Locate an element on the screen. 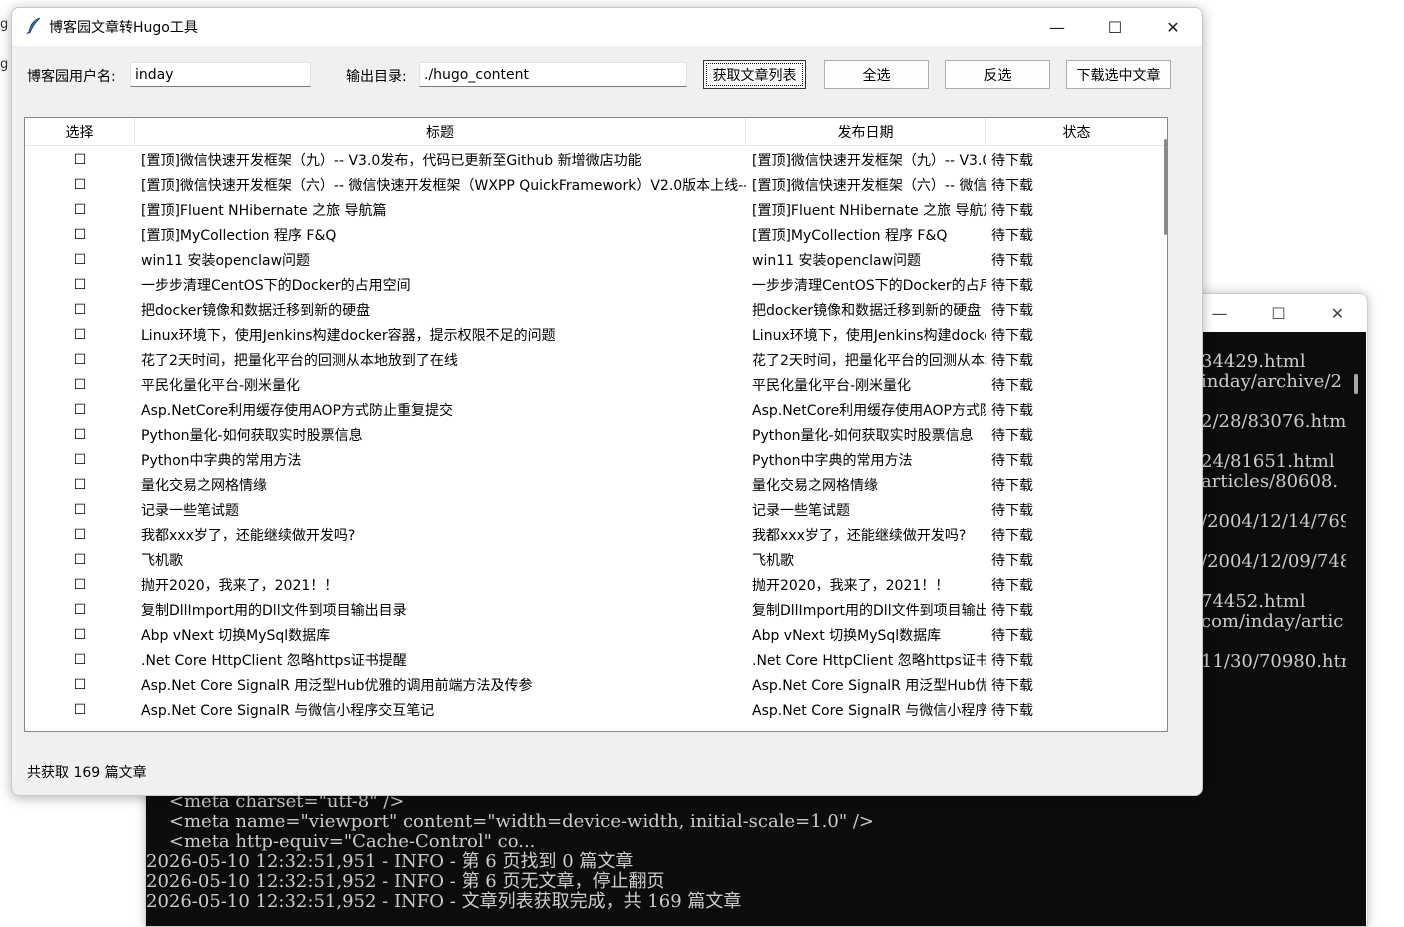 The image size is (1404, 927). table-row: ☐ 记录一些笔试题 记录一些笔试题 待下载 is located at coordinates (596, 509).